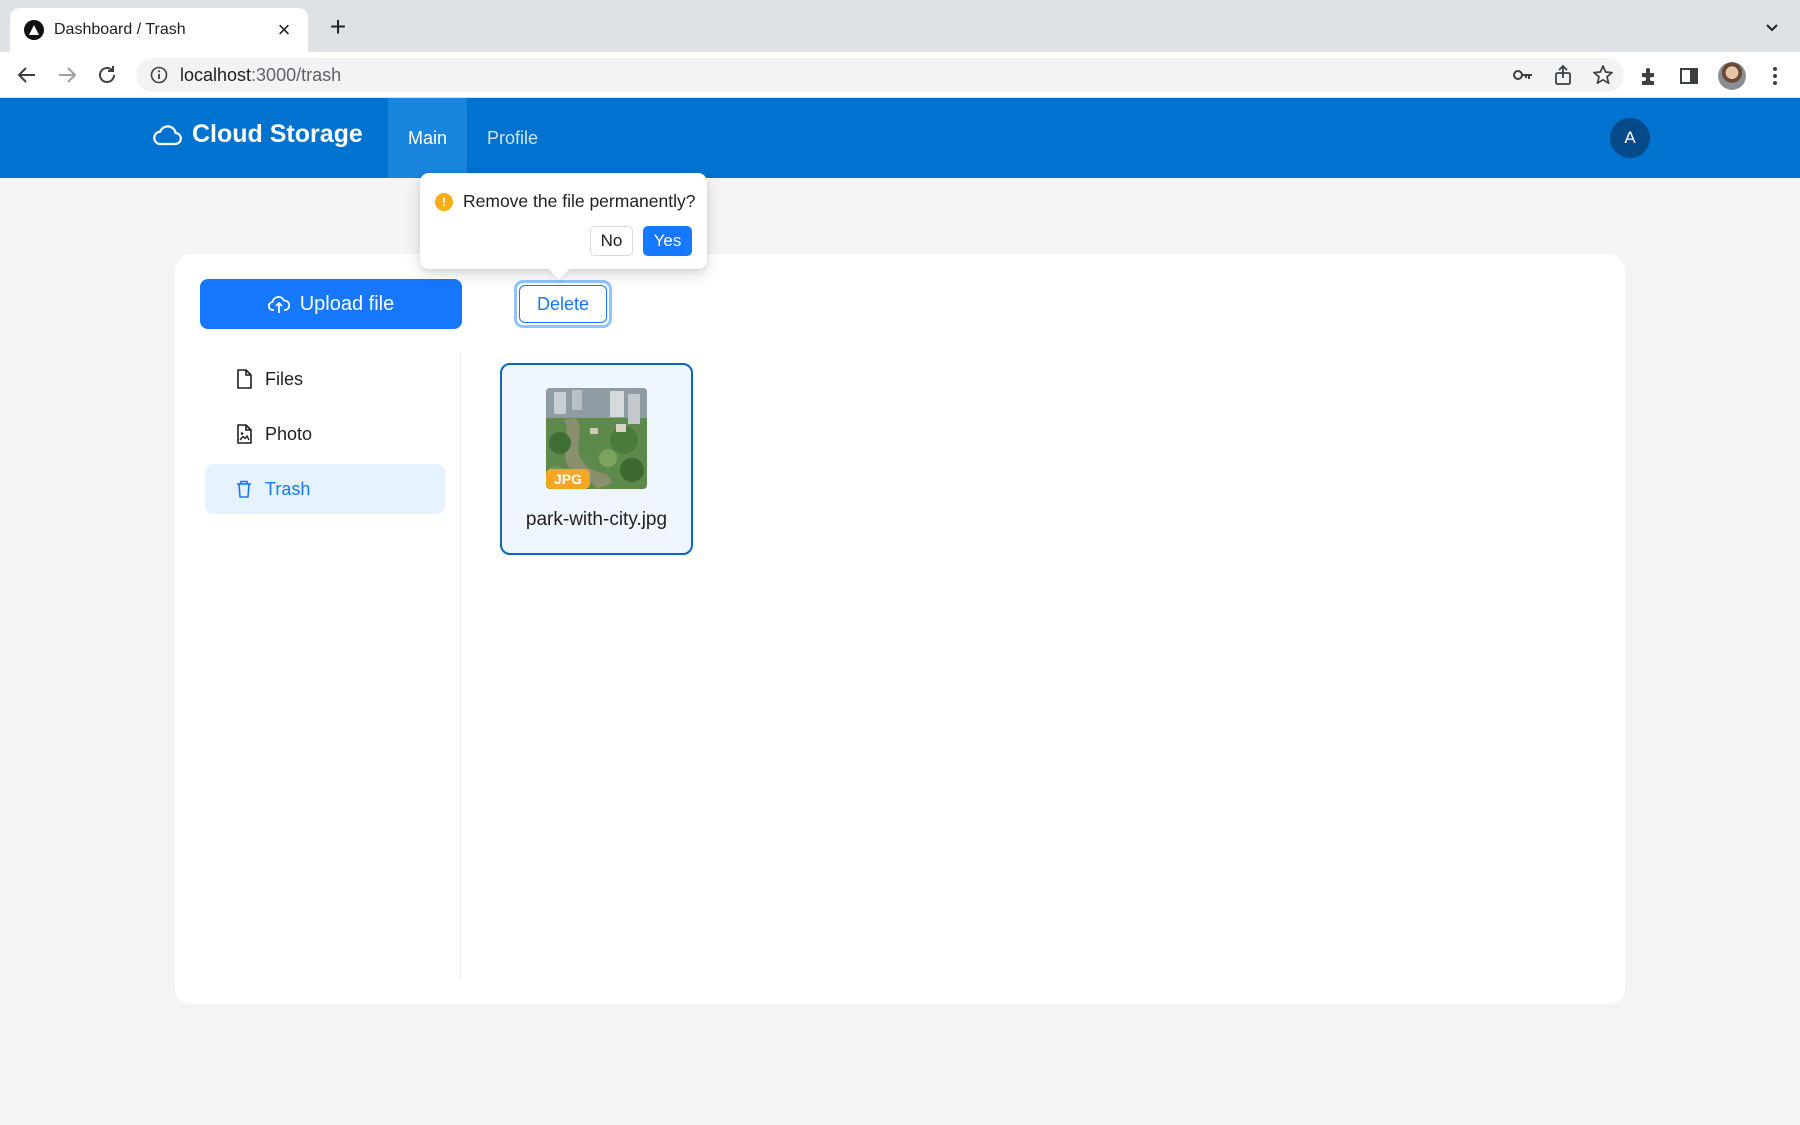 This screenshot has height=1125, width=1800. I want to click on brand-logo: Cloud Storage, so click(256, 134).